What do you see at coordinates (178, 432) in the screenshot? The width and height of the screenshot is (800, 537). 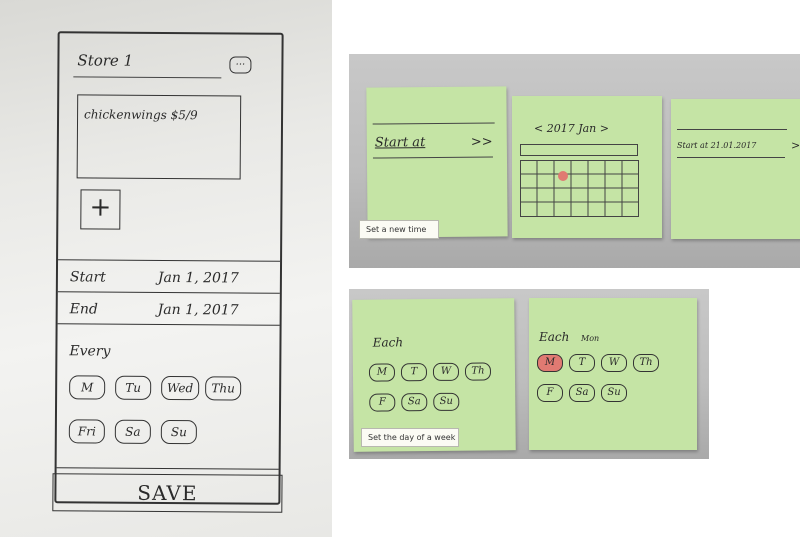 I see `day-toggle-sunday: Su` at bounding box center [178, 432].